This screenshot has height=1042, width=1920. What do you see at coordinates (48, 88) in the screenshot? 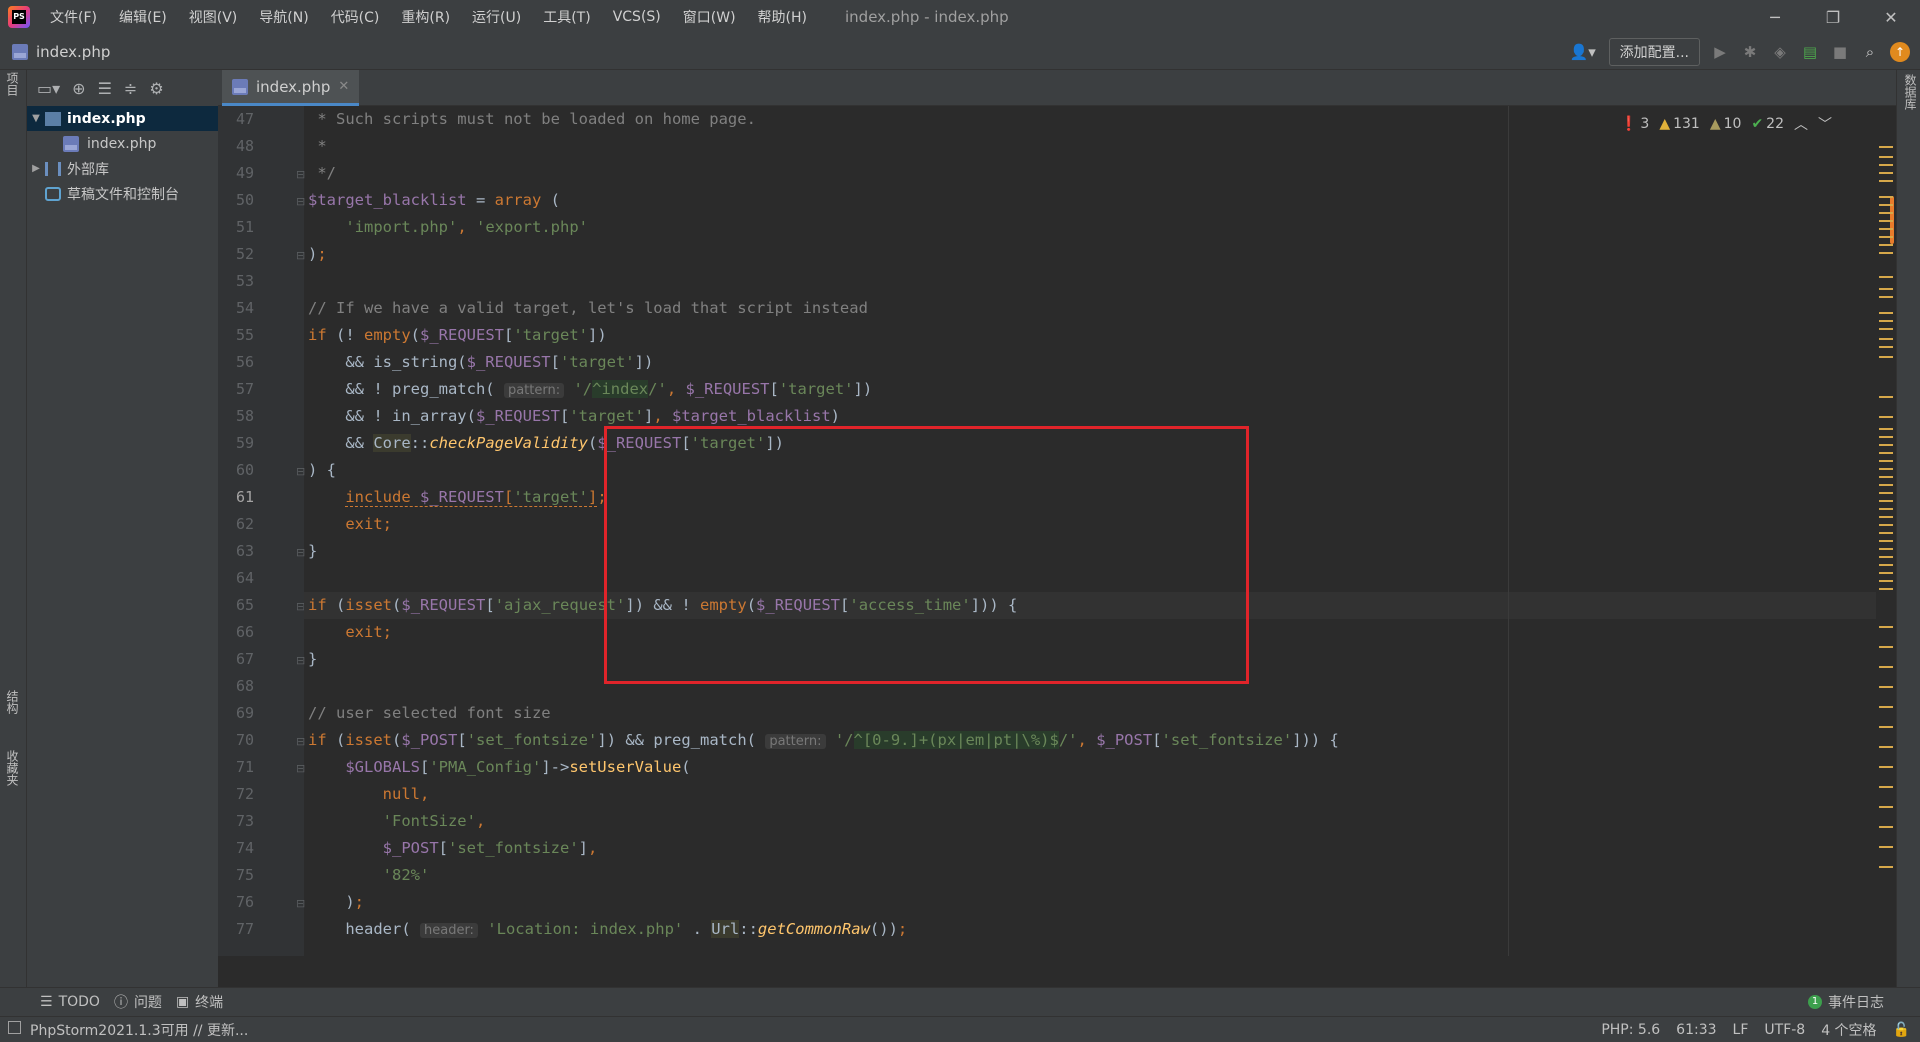
I see `project-view-dropdown-icon: ▭▾` at bounding box center [48, 88].